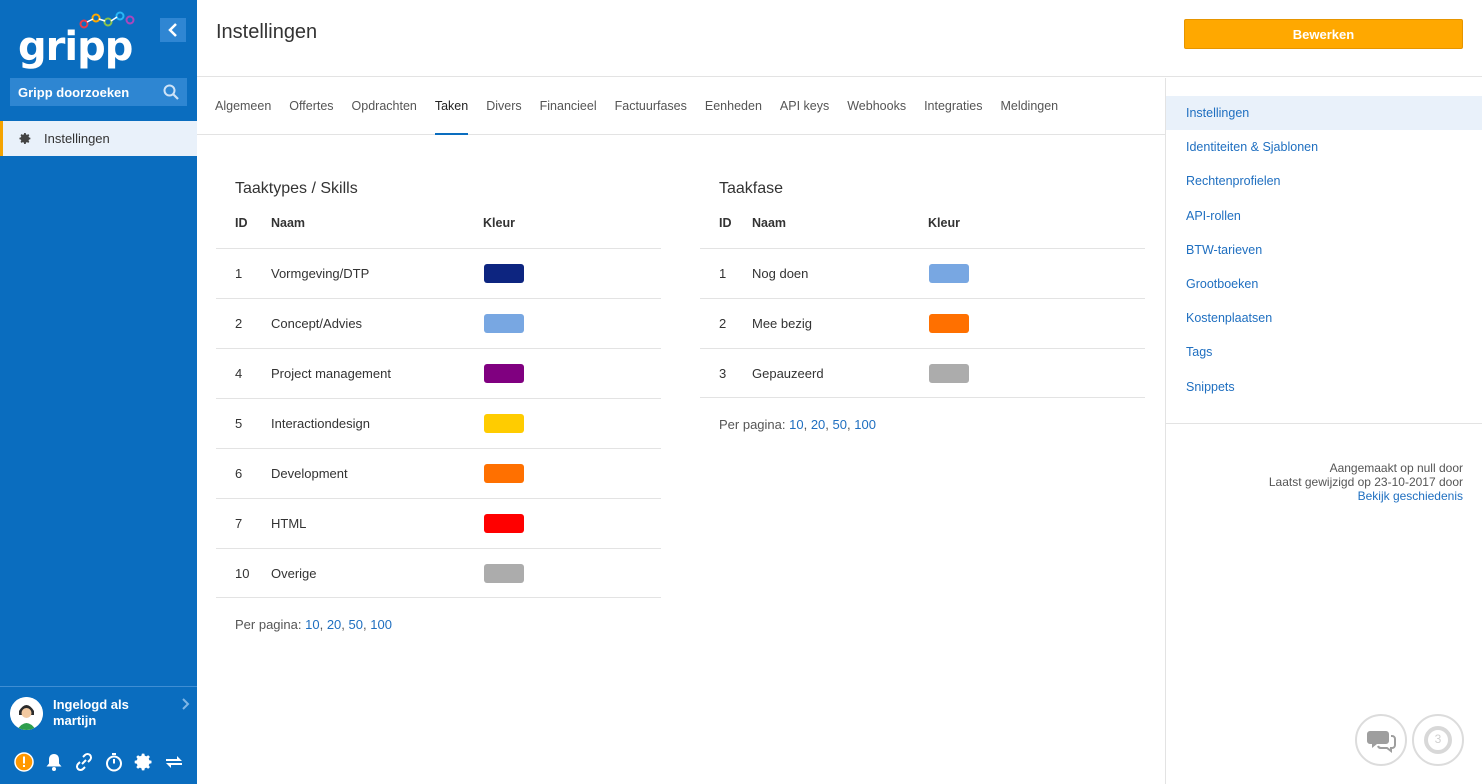  What do you see at coordinates (171, 92) in the screenshot?
I see `search-icon` at bounding box center [171, 92].